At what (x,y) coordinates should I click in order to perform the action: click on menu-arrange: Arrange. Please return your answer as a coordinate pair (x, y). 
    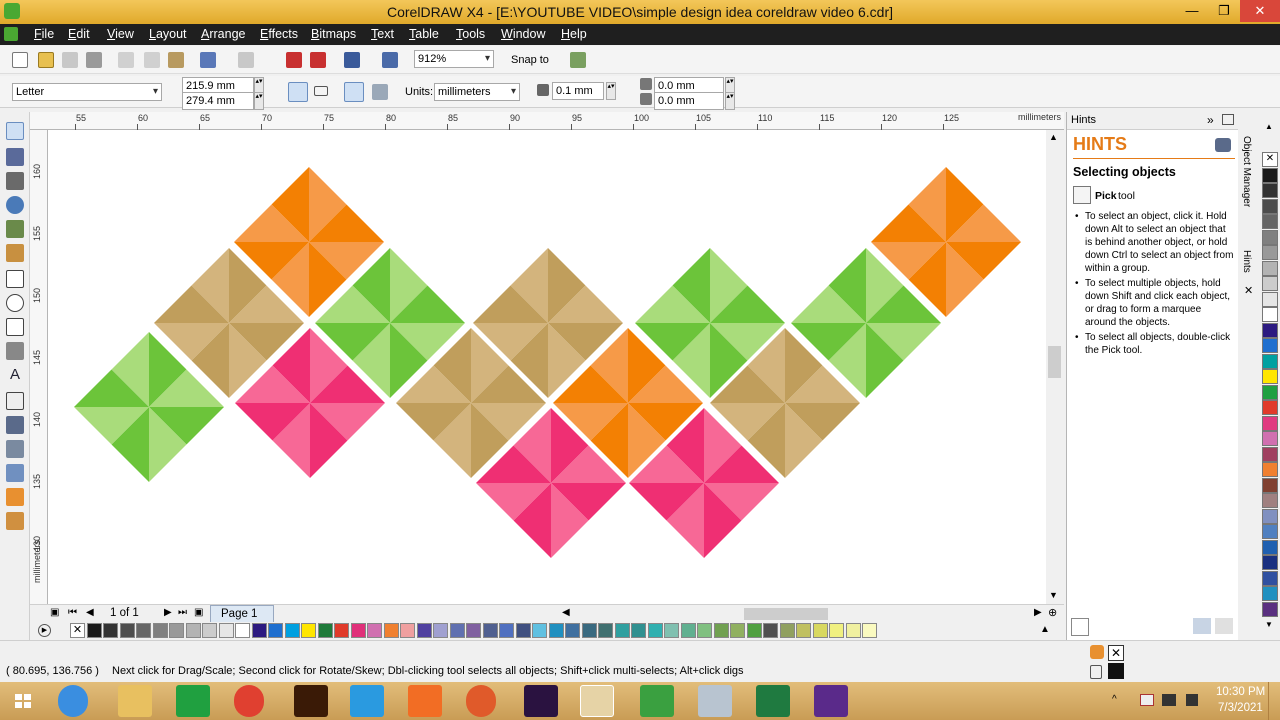
    Looking at the image, I should click on (223, 34).